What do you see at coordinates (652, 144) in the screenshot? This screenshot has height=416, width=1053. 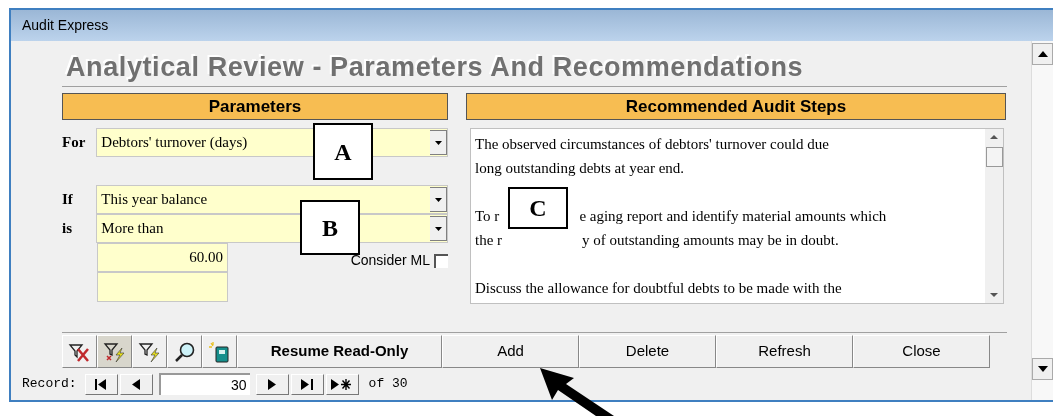 I see `text-line: The observed circumstances of debtors' turnover could due` at bounding box center [652, 144].